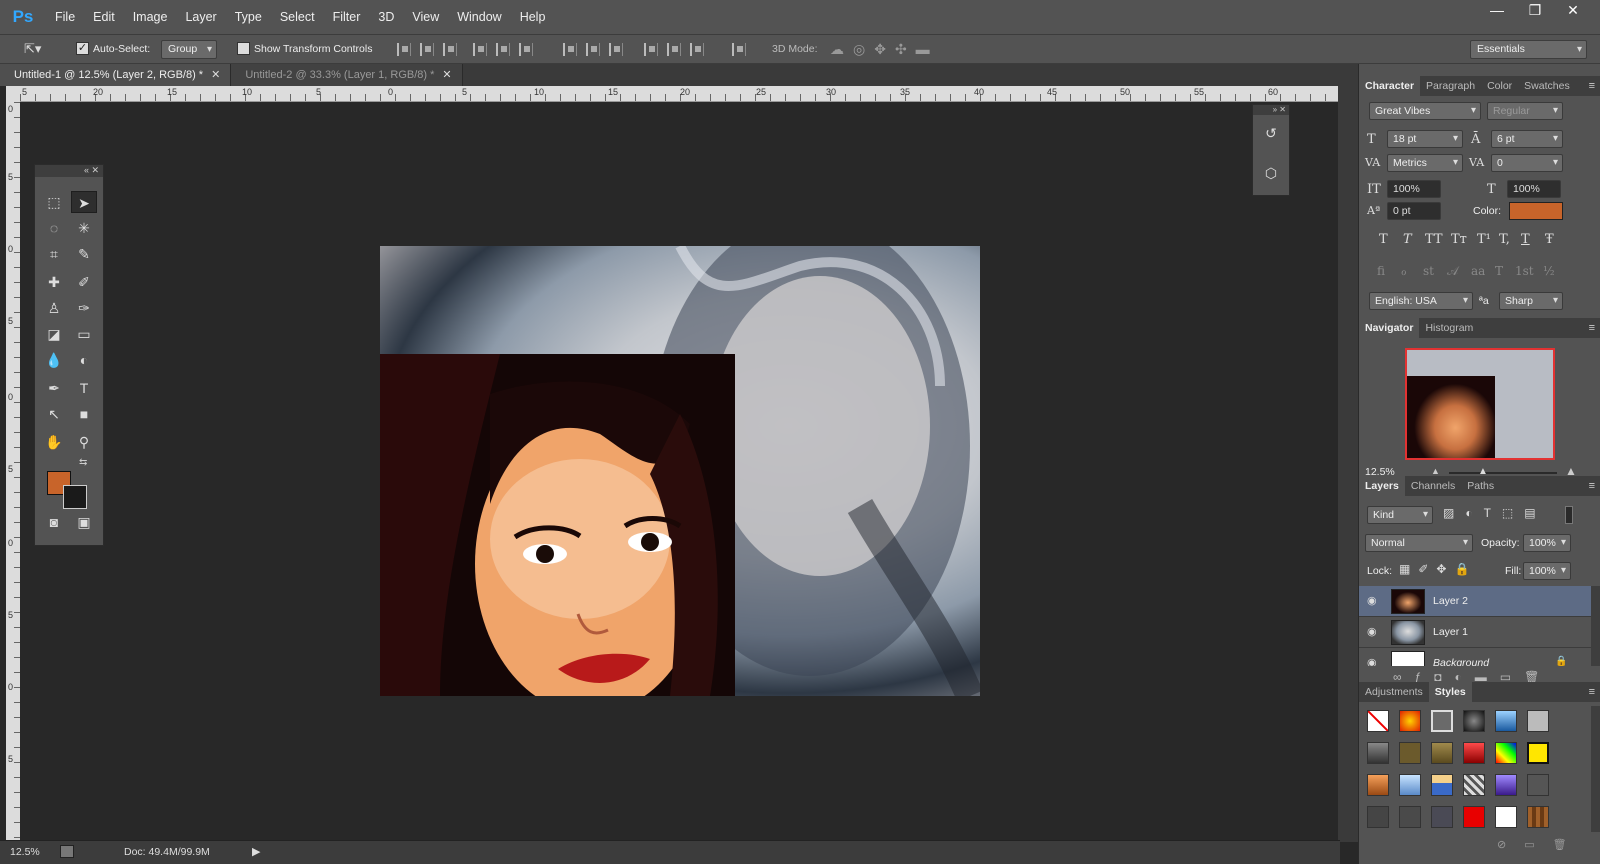 The width and height of the screenshot is (1600, 864). I want to click on layer-name: Layer 1, so click(1450, 632).